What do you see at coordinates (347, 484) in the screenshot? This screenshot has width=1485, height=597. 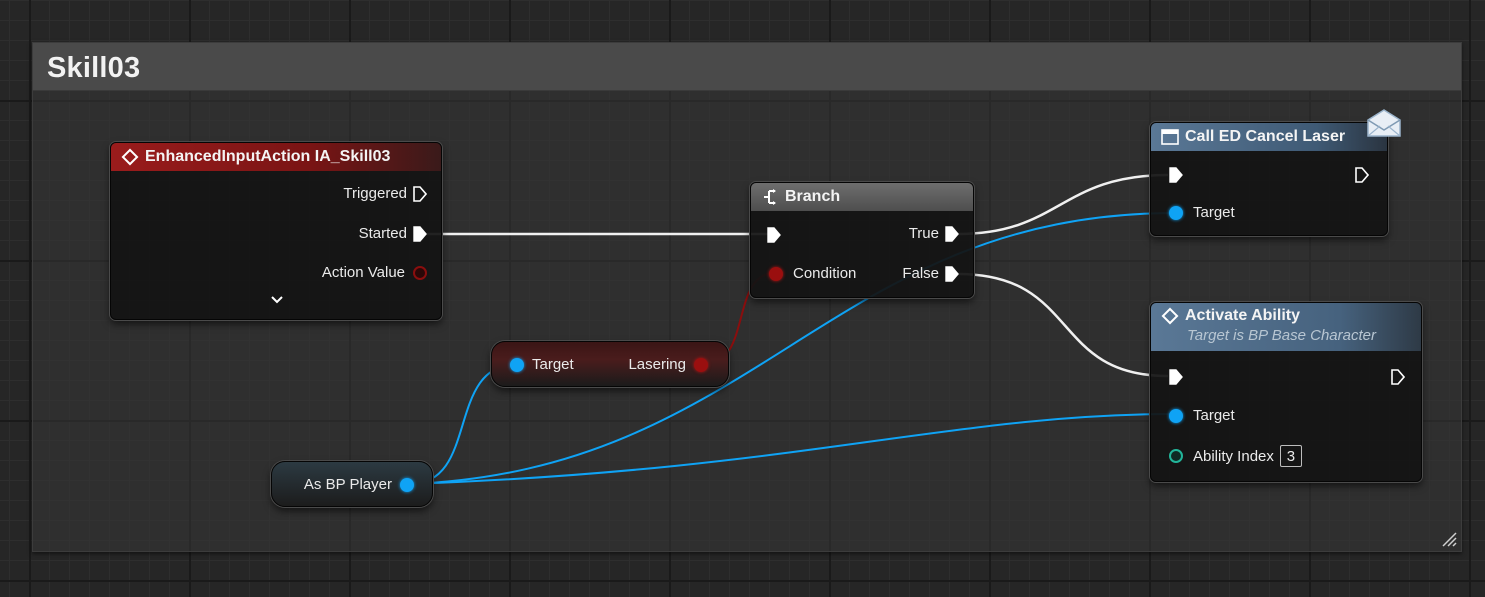 I see `pin-as-bp-player-label: As BP Player` at bounding box center [347, 484].